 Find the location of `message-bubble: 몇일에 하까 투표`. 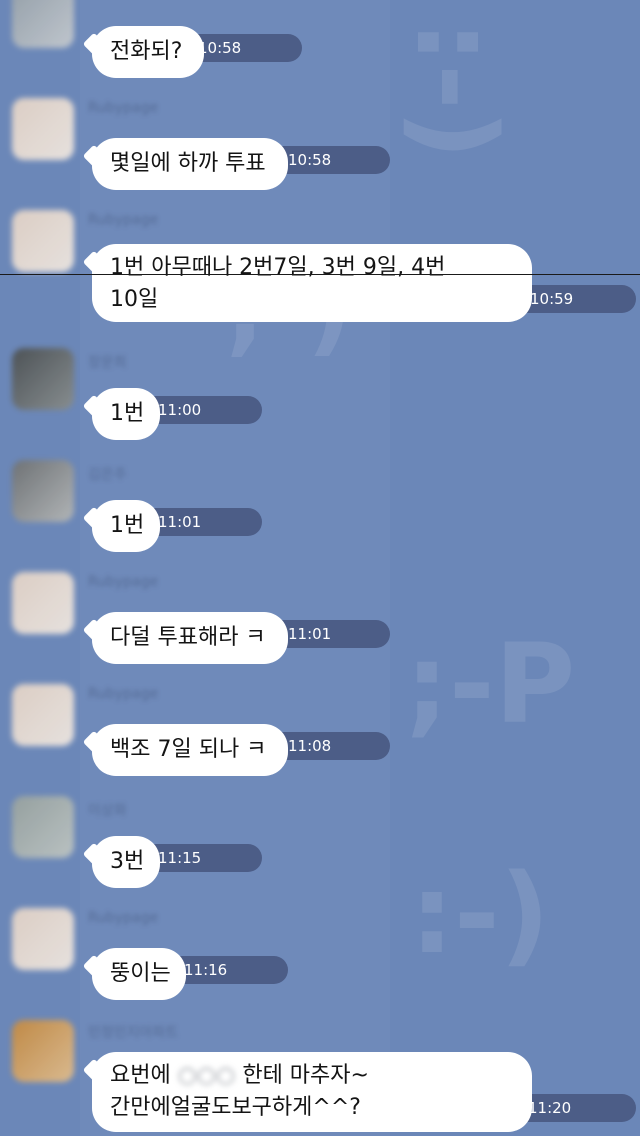

message-bubble: 몇일에 하까 투표 is located at coordinates (190, 164).